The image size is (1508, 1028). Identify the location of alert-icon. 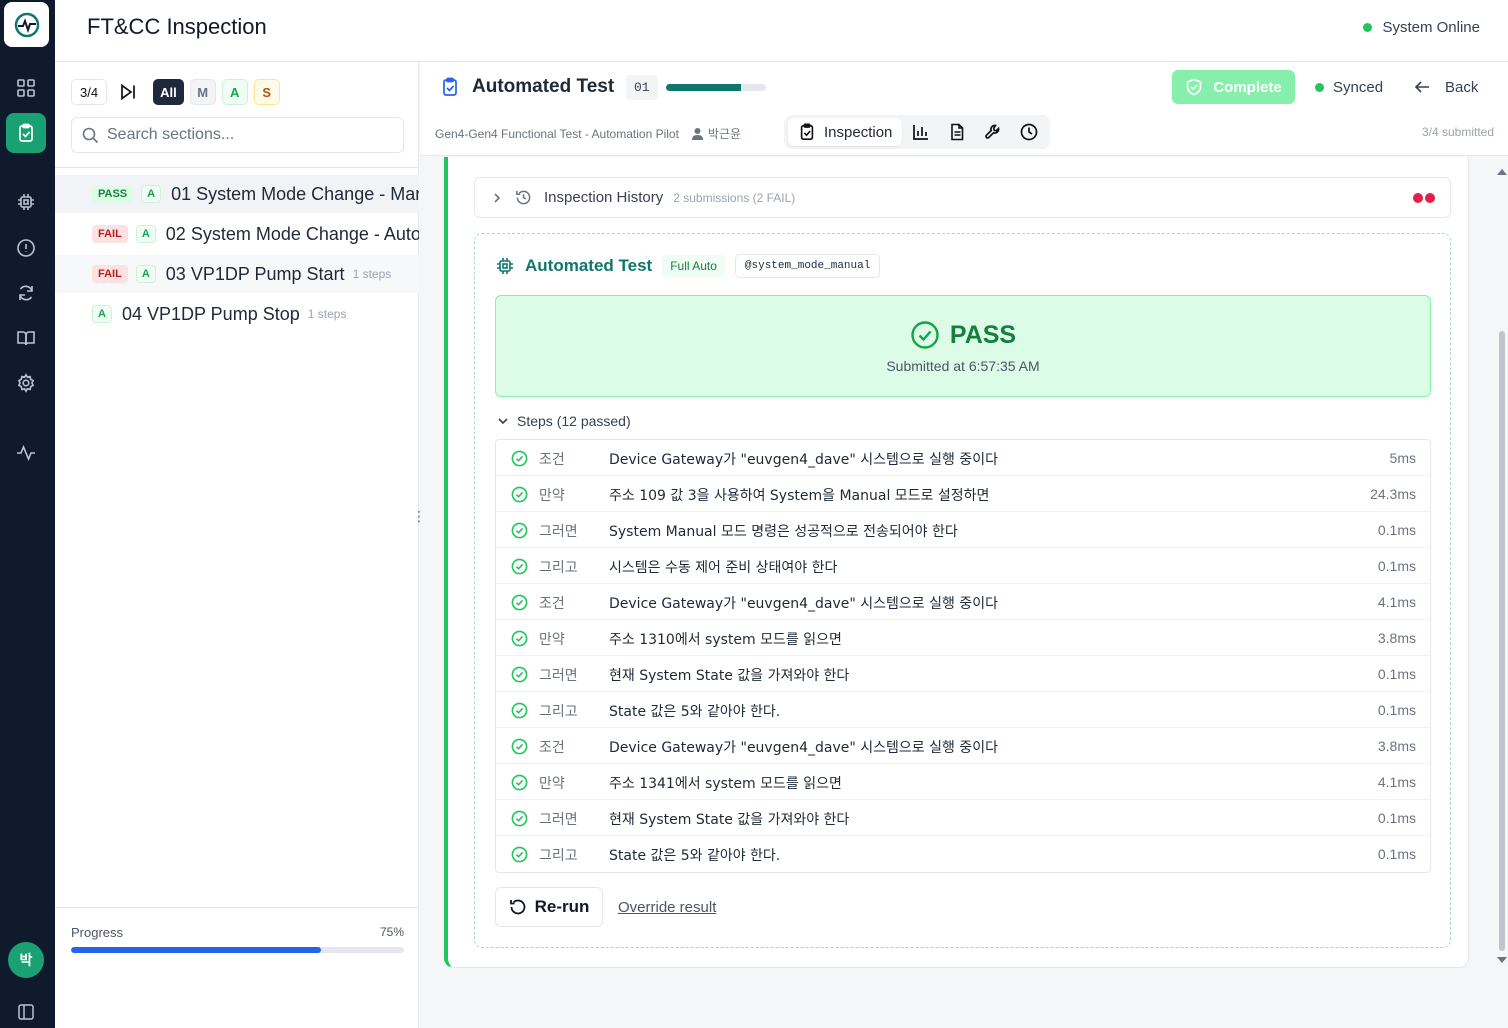
(26, 248).